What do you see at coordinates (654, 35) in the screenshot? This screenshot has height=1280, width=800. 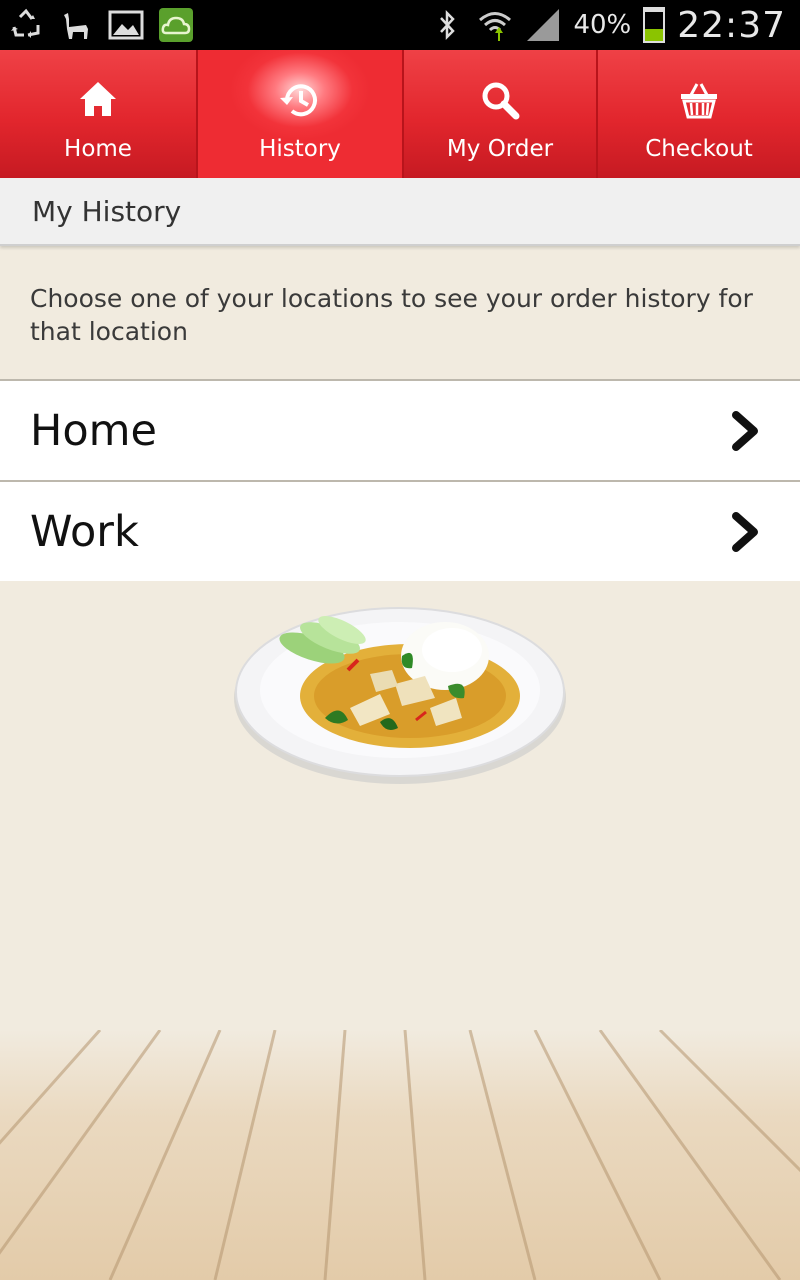 I see `battery-level` at bounding box center [654, 35].